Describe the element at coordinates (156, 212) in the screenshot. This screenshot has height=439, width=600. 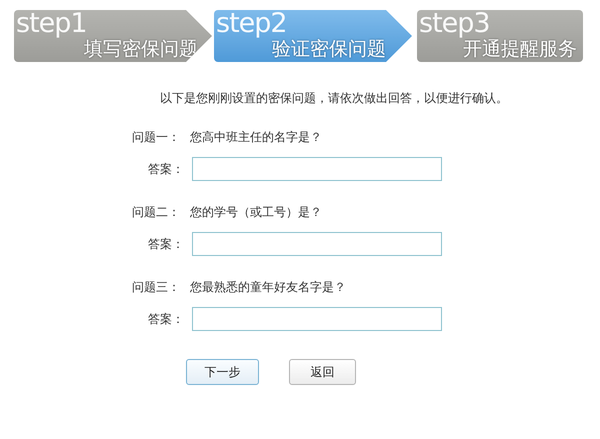
I see `question-label: 问题二：` at that location.